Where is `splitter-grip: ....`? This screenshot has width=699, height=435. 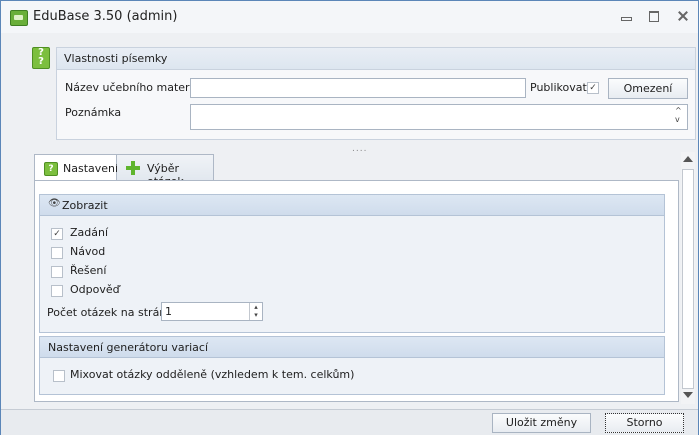 splitter-grip: .... is located at coordinates (359, 149).